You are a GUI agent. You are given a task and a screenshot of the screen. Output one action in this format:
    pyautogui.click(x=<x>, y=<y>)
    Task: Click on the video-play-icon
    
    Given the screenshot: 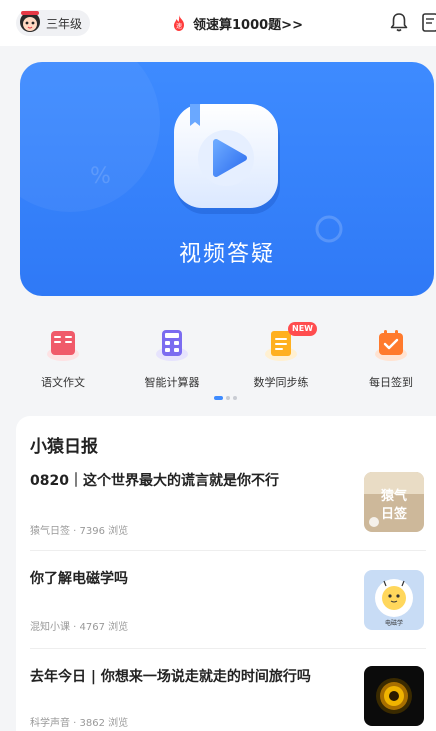 What is the action you would take?
    pyautogui.click(x=227, y=159)
    